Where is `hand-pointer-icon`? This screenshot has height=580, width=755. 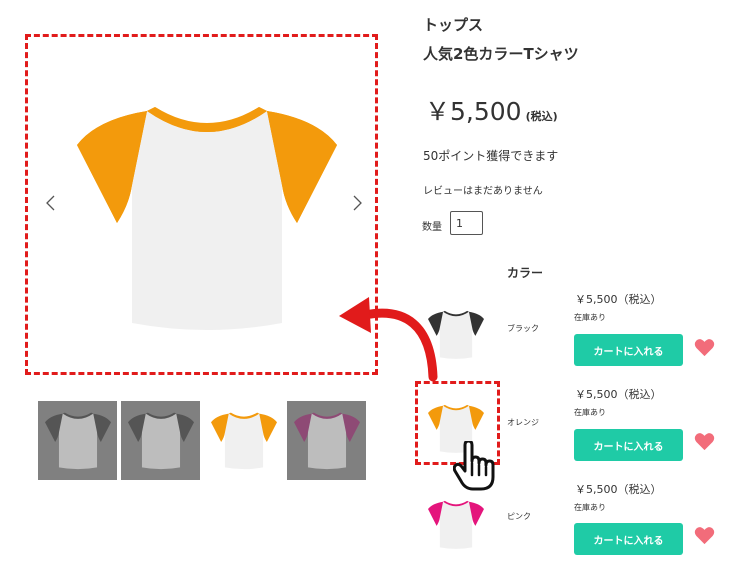
hand-pointer-icon is located at coordinates (474, 466).